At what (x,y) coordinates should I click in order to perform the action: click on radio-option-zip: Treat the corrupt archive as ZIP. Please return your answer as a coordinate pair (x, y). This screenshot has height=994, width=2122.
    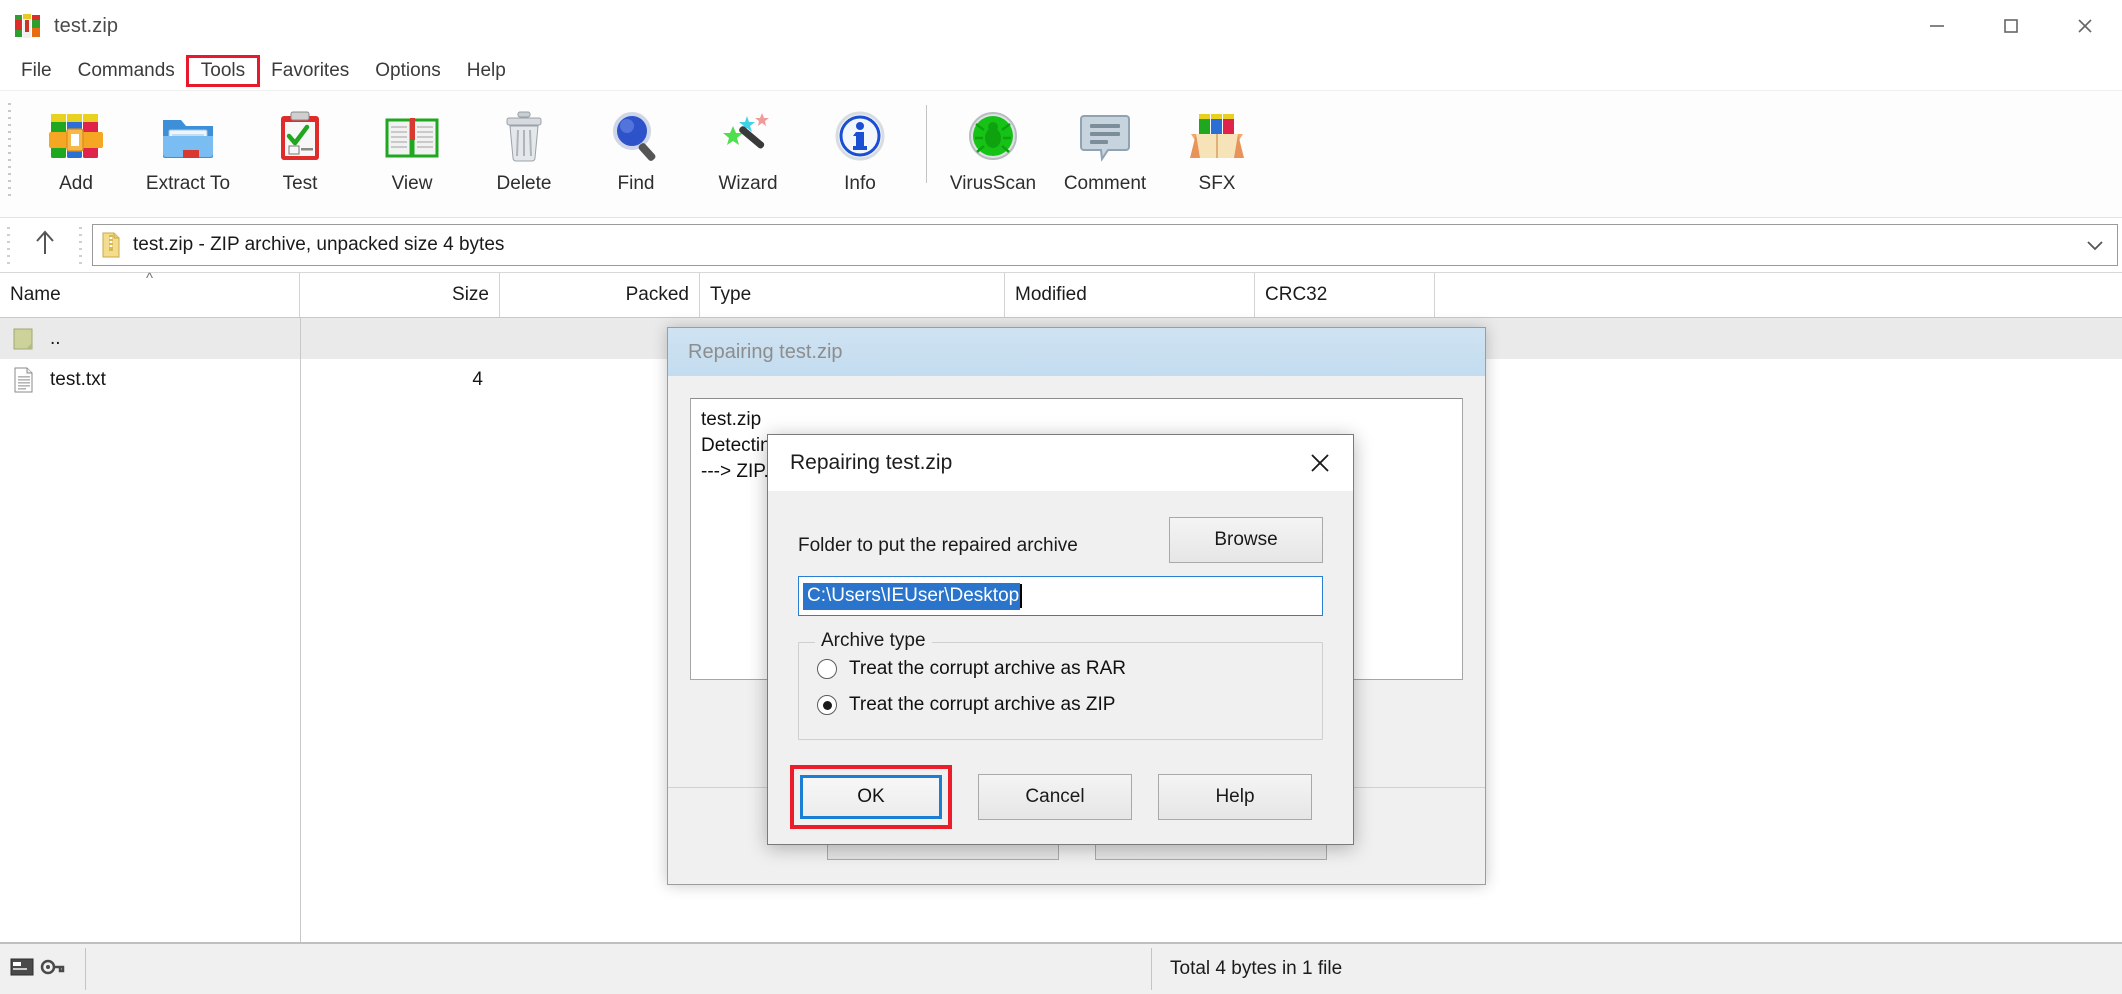
    Looking at the image, I should click on (1060, 705).